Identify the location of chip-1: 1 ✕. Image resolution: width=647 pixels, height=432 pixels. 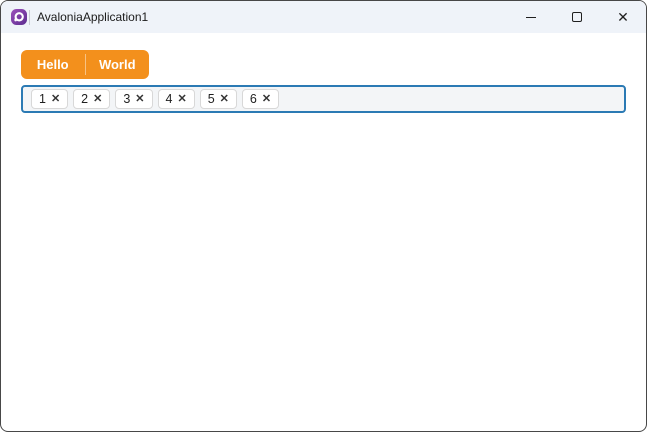
(50, 99).